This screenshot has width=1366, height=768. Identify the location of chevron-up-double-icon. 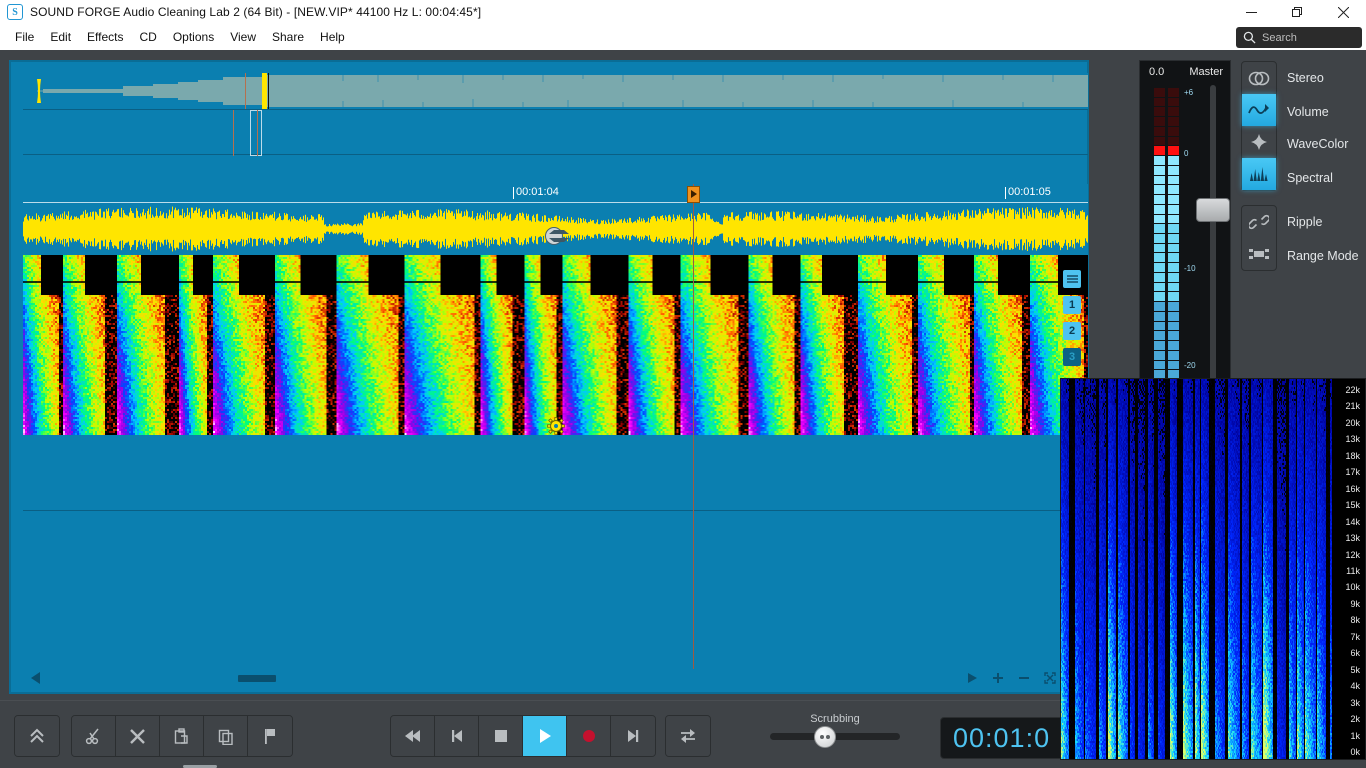
(37, 735).